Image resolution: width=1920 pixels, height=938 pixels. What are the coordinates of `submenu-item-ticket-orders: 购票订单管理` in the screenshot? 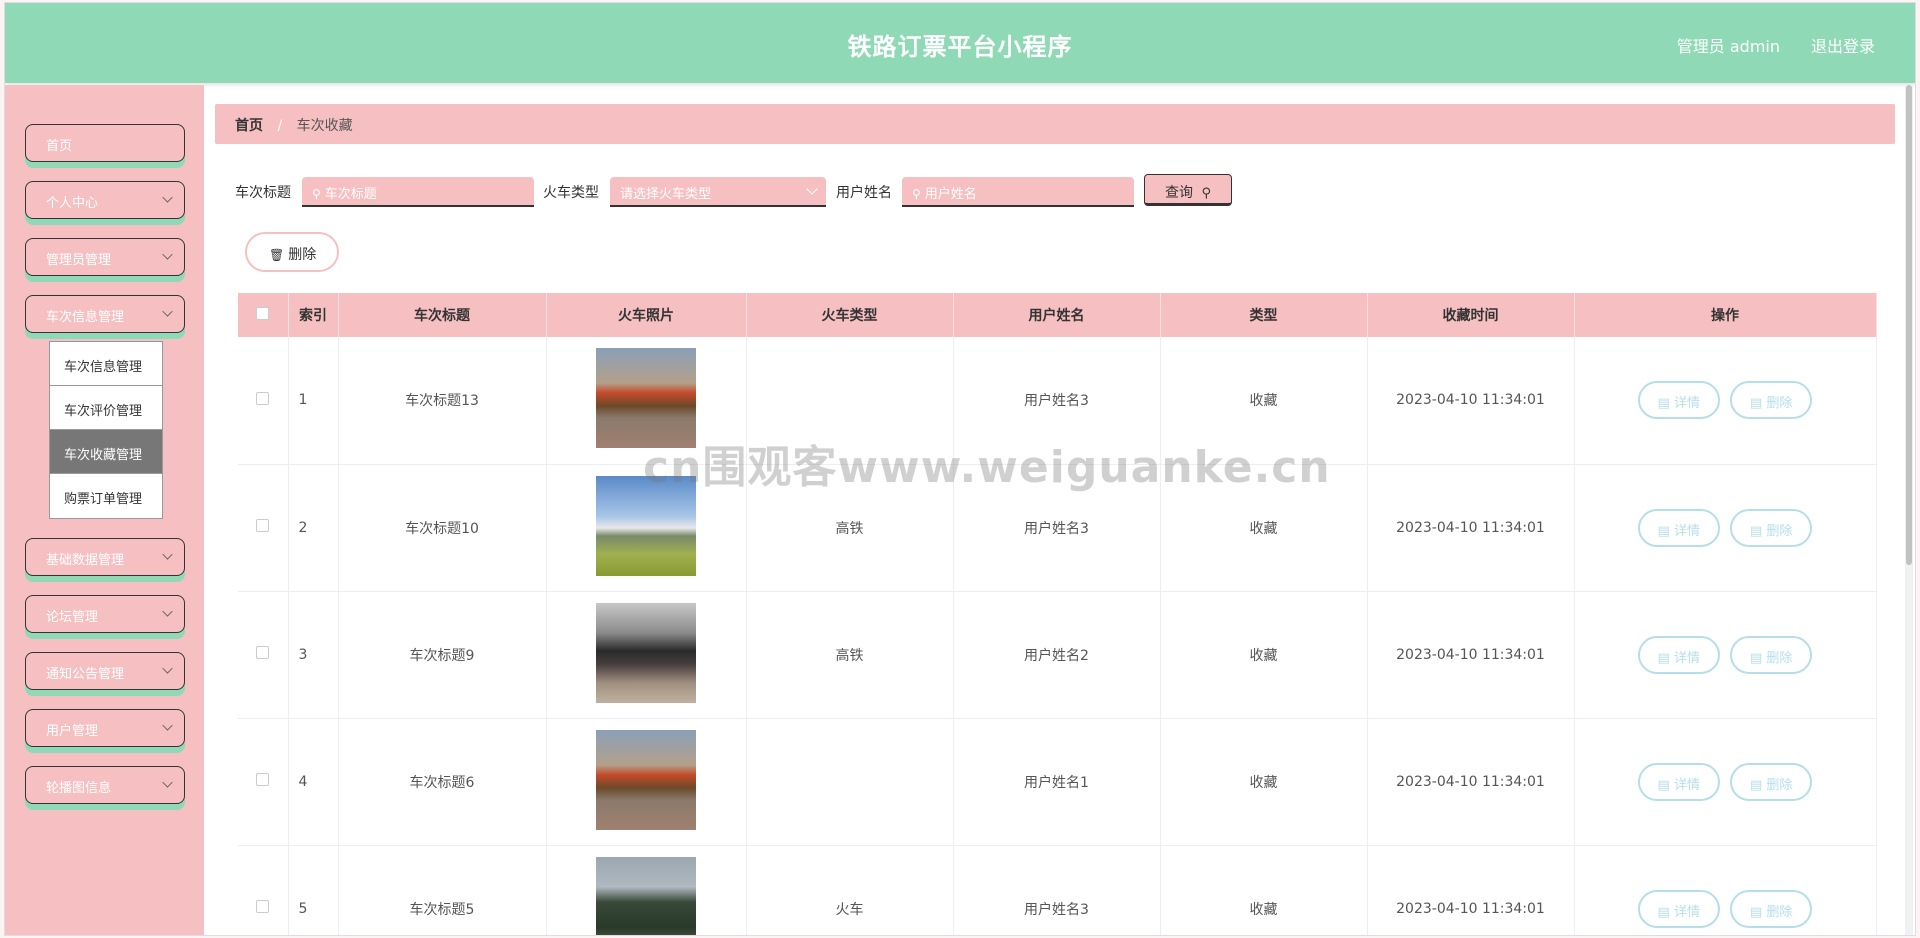 It's located at (106, 496).